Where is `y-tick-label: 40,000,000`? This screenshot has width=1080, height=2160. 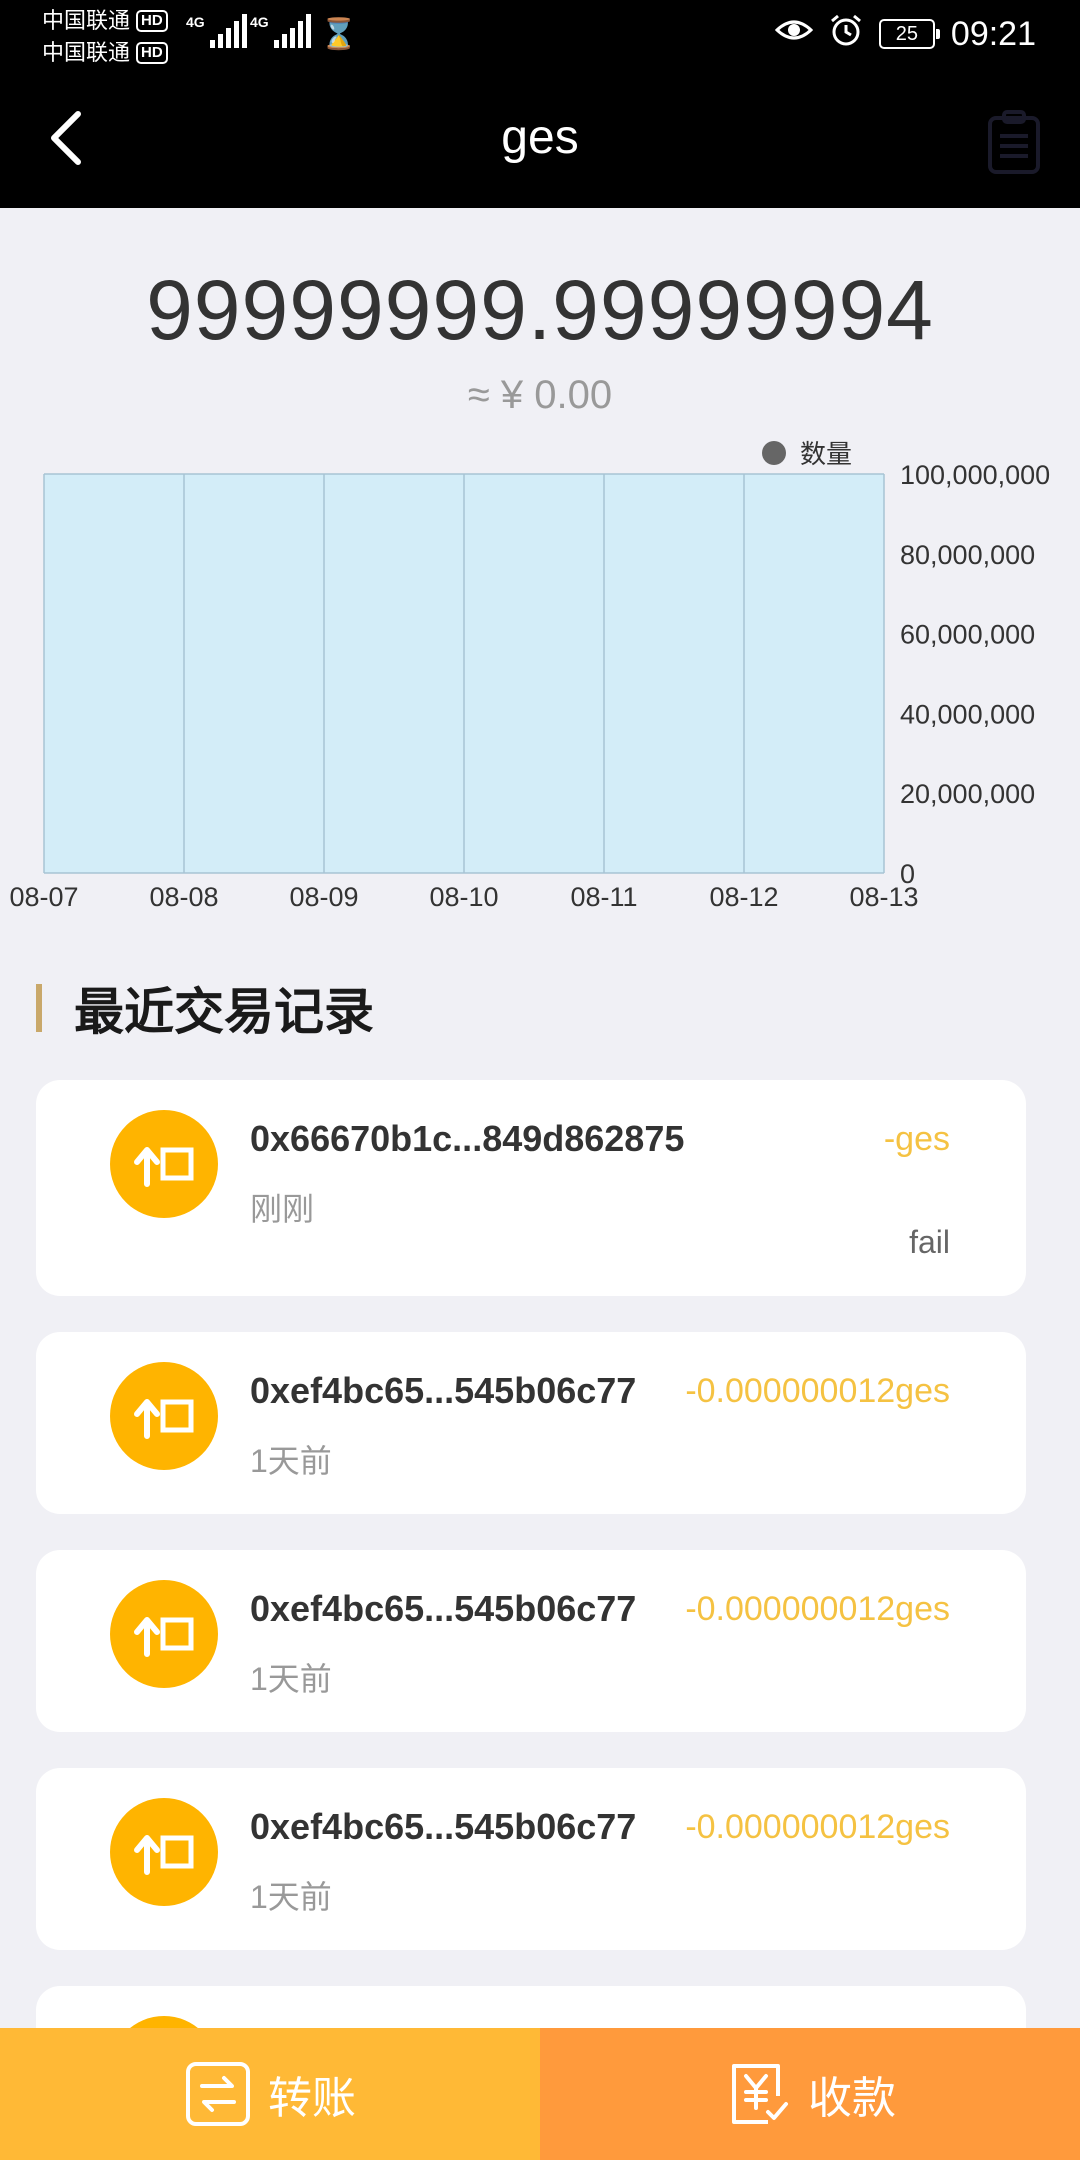 y-tick-label: 40,000,000 is located at coordinates (967, 714).